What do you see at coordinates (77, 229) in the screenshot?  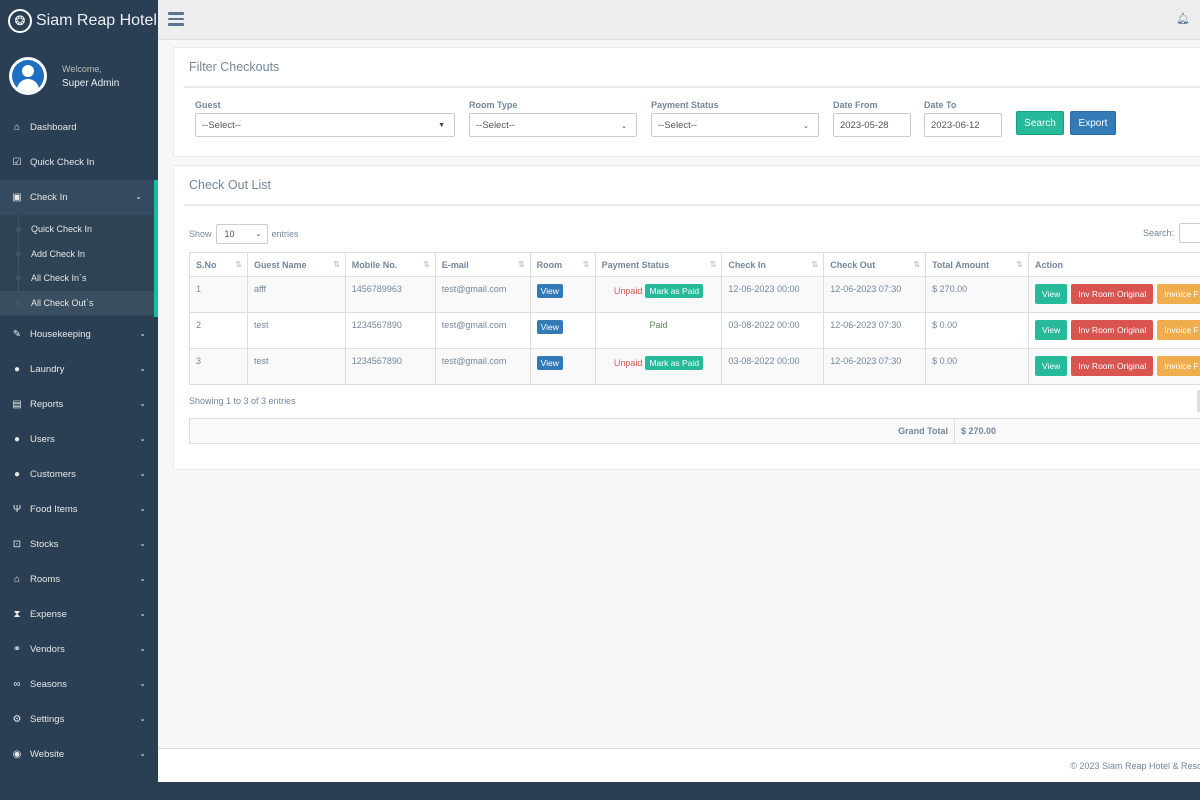 I see `submenu-item: Quick Check In` at bounding box center [77, 229].